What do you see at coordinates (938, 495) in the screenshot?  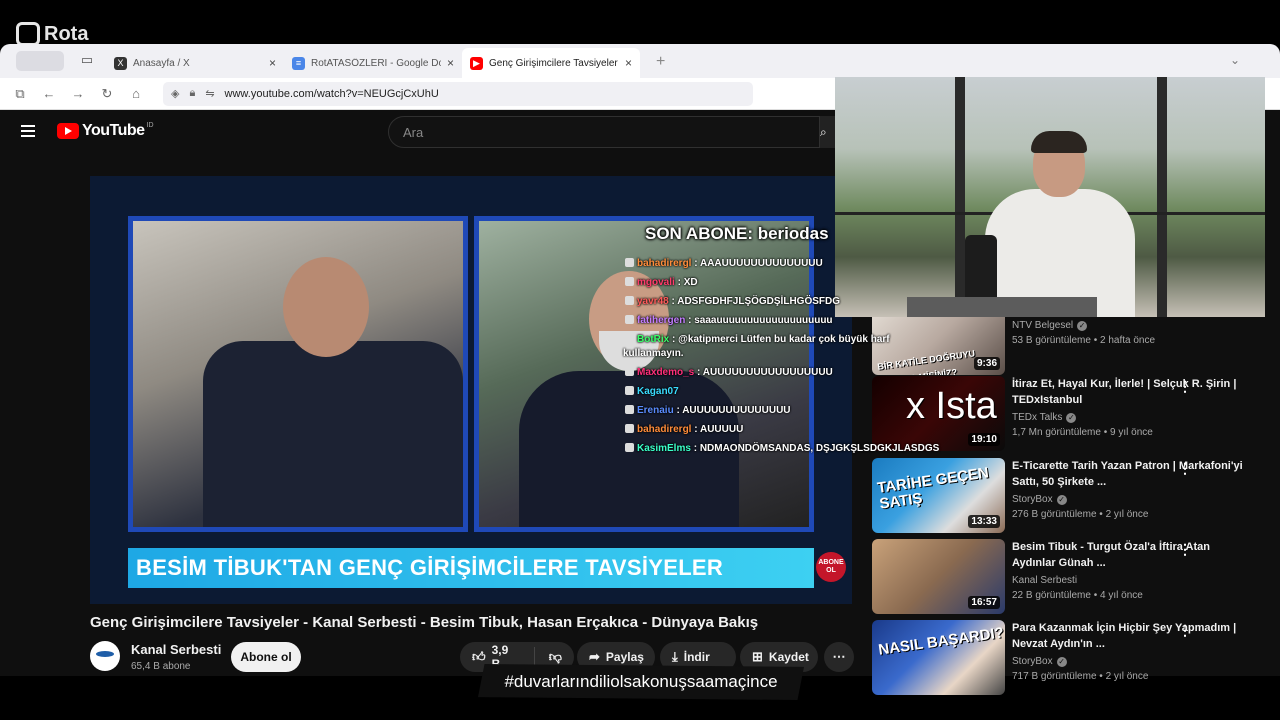 I see `video-thumbnail: TARİHE GEÇEN SATIŞ 13:33` at bounding box center [938, 495].